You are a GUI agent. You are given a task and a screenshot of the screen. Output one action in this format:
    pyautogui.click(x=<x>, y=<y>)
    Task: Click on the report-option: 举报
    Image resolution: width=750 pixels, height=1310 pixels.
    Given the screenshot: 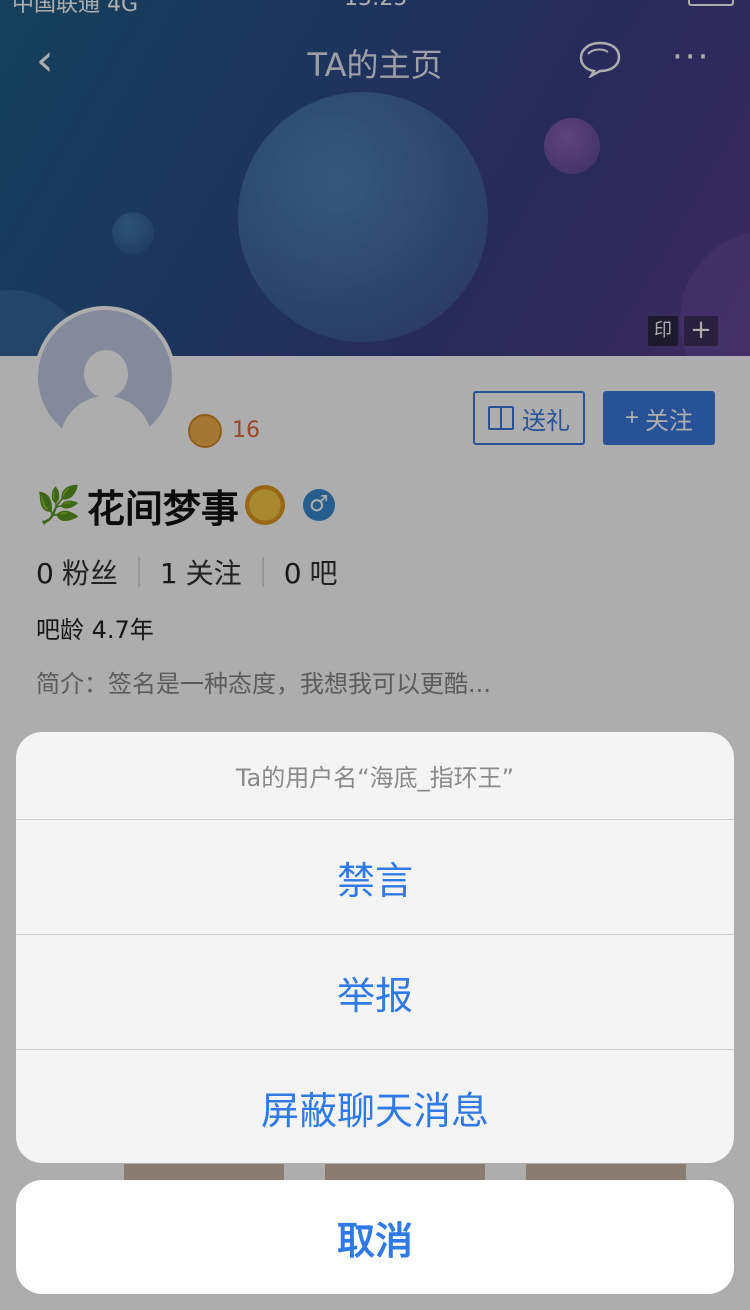 What is the action you would take?
    pyautogui.click(x=375, y=992)
    